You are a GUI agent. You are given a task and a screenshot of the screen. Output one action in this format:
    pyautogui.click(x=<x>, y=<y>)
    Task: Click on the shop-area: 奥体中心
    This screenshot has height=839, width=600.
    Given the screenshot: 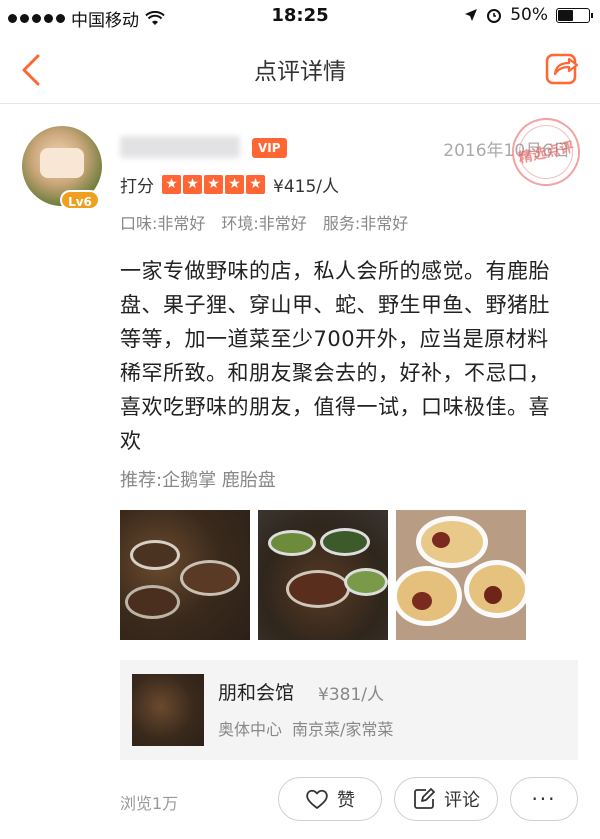 What is the action you would take?
    pyautogui.click(x=250, y=729)
    